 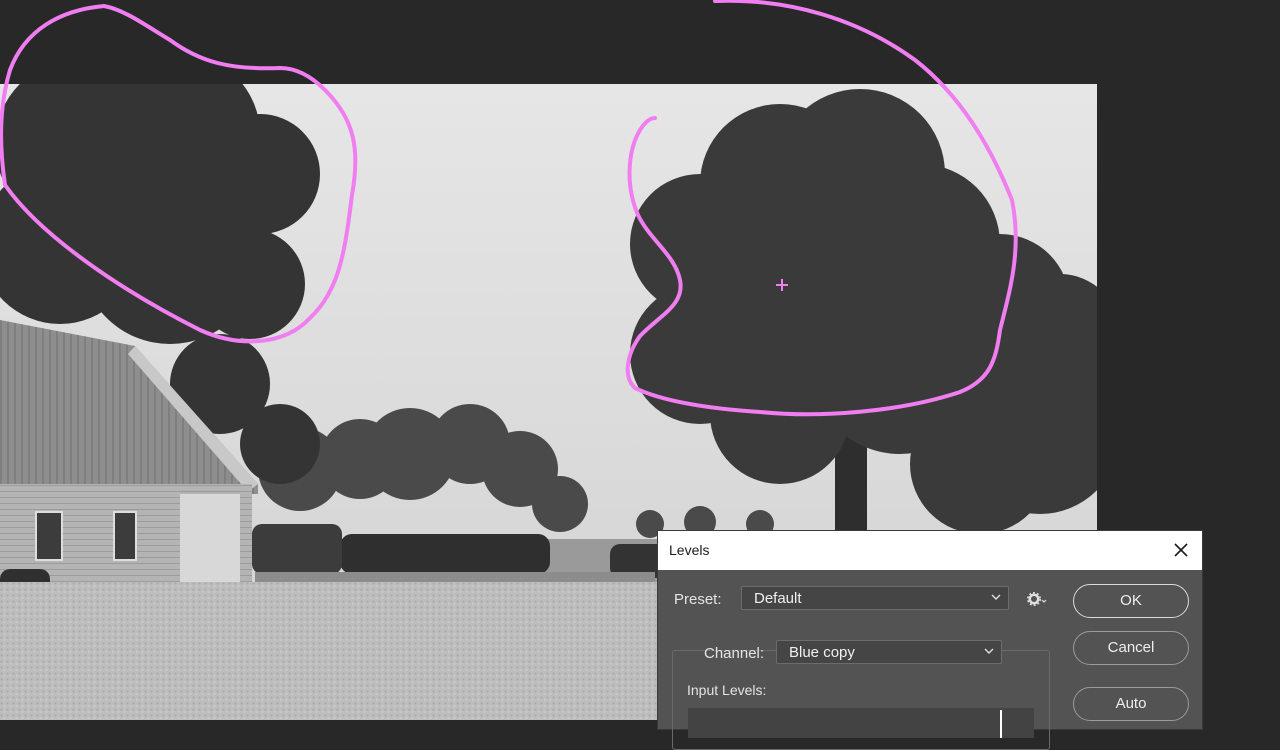 What do you see at coordinates (930, 550) in the screenshot?
I see `dialog-titlebar: Levels` at bounding box center [930, 550].